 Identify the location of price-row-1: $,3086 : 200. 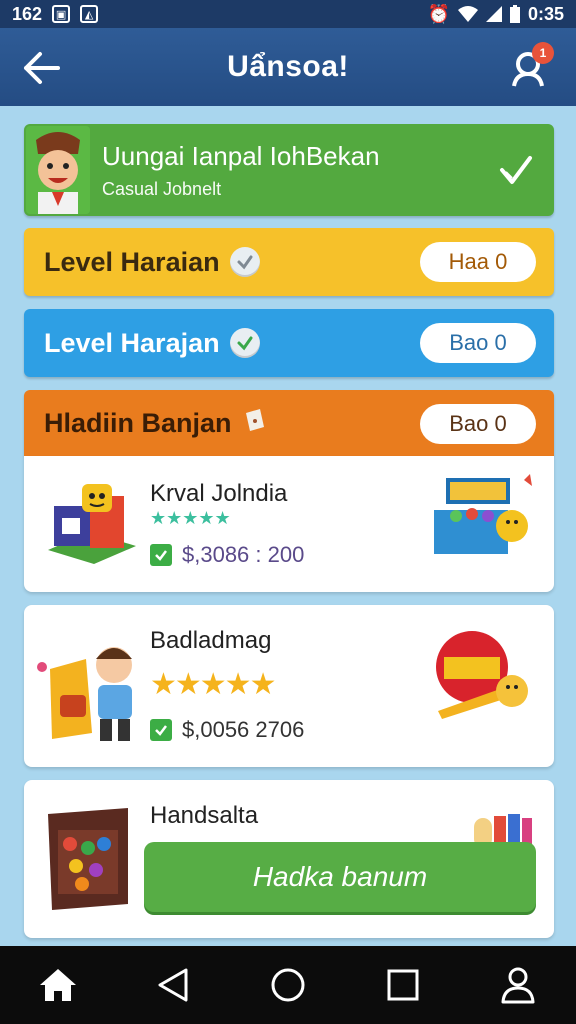
(227, 555).